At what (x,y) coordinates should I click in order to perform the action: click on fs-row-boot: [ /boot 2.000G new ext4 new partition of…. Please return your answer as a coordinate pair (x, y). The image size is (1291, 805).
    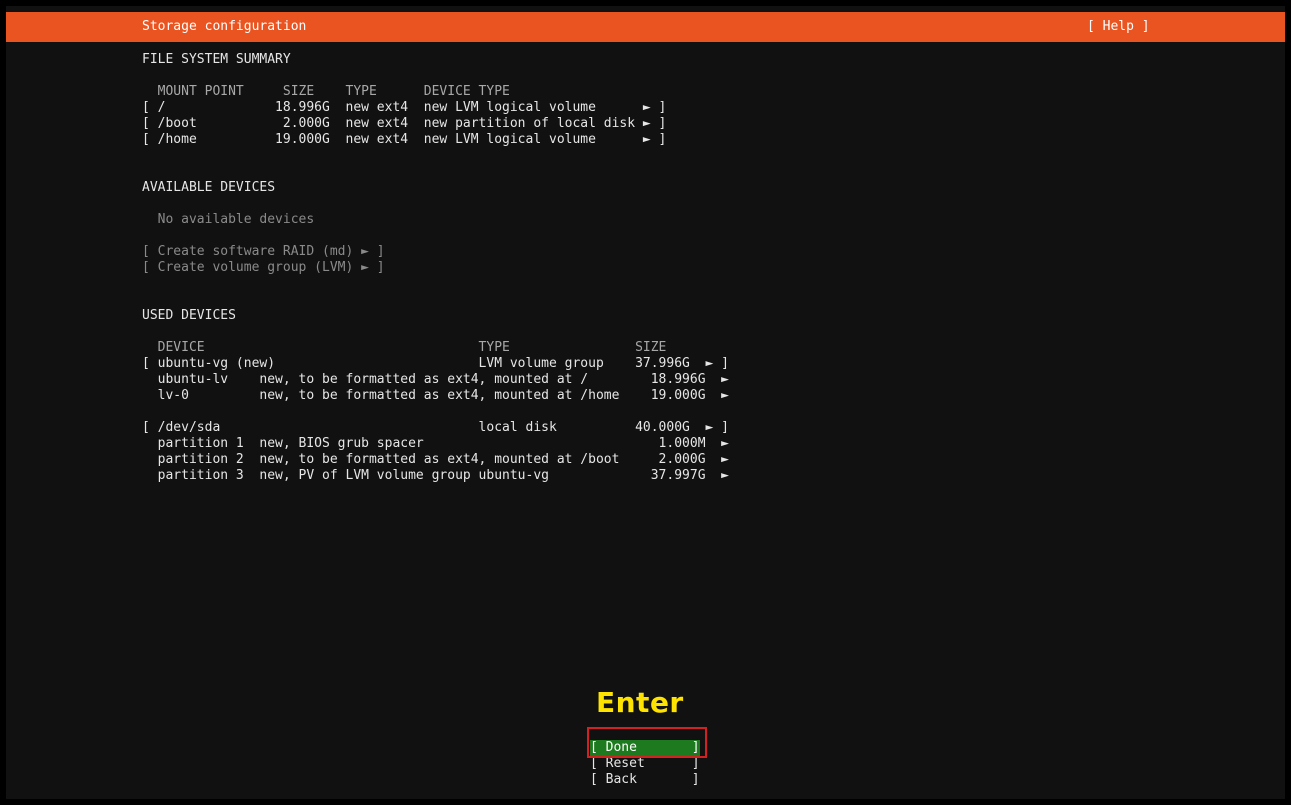
    Looking at the image, I should click on (404, 124).